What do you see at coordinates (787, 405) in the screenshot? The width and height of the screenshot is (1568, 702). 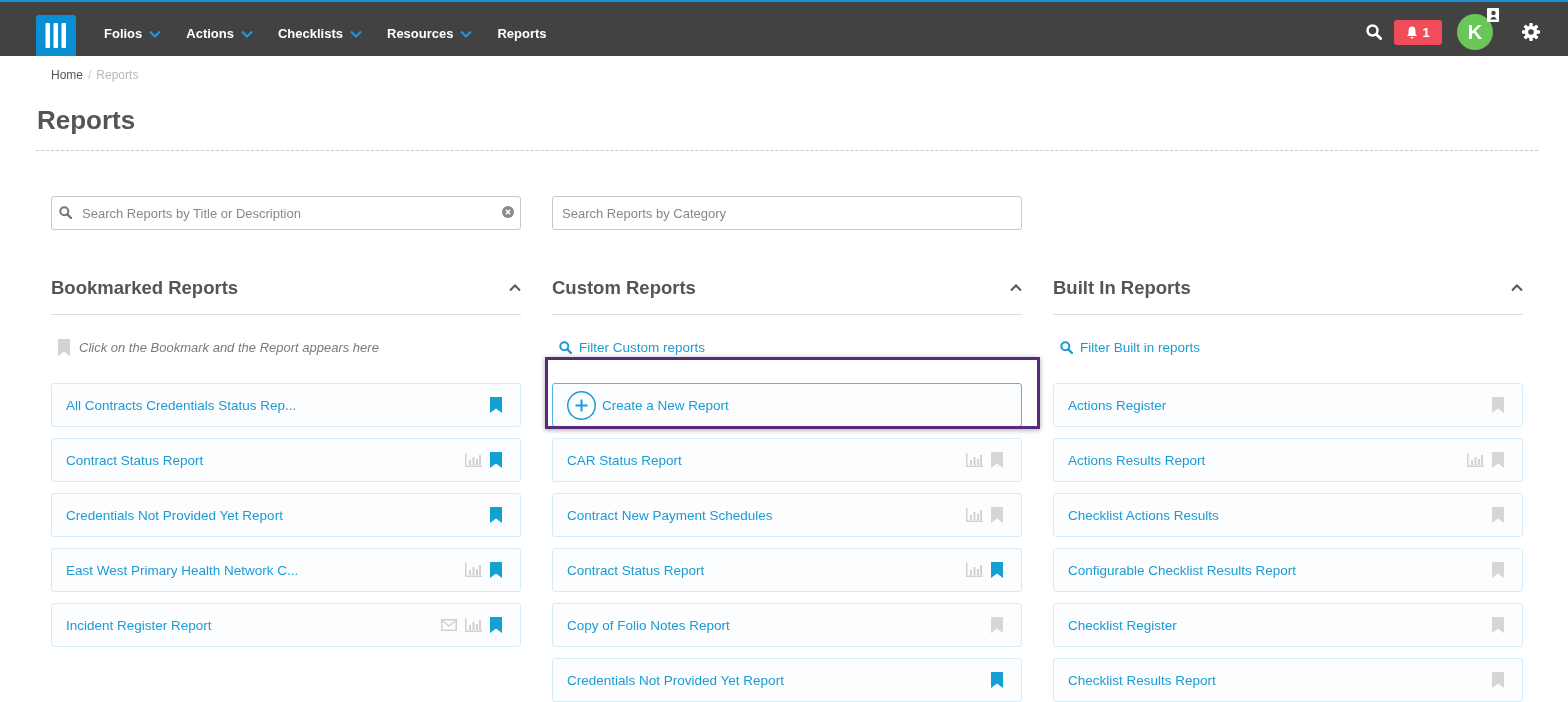 I see `create-report-button: Create a New Report` at bounding box center [787, 405].